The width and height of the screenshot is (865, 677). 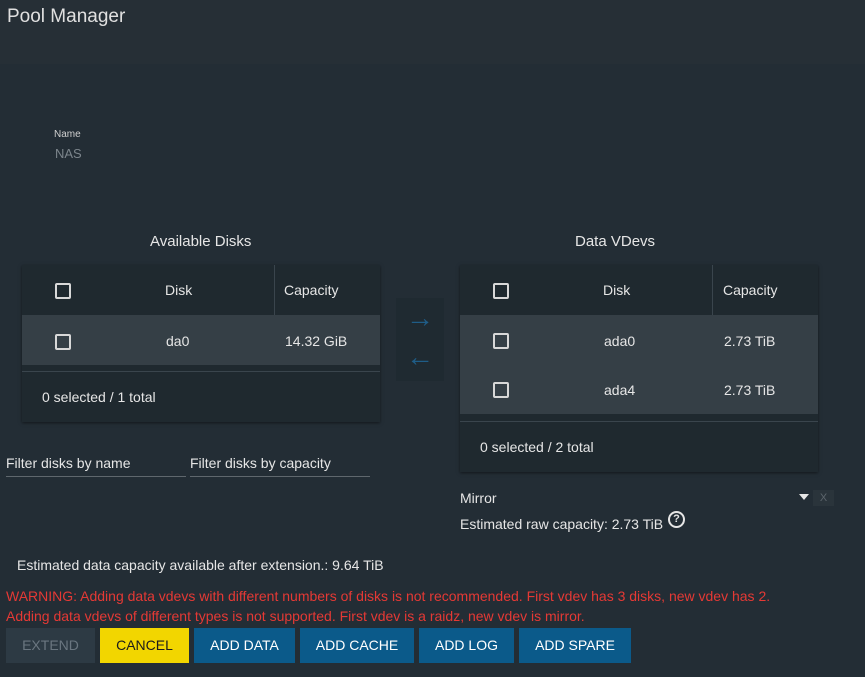 I want to click on vdev-layout-select: Mirror, so click(x=478, y=498).